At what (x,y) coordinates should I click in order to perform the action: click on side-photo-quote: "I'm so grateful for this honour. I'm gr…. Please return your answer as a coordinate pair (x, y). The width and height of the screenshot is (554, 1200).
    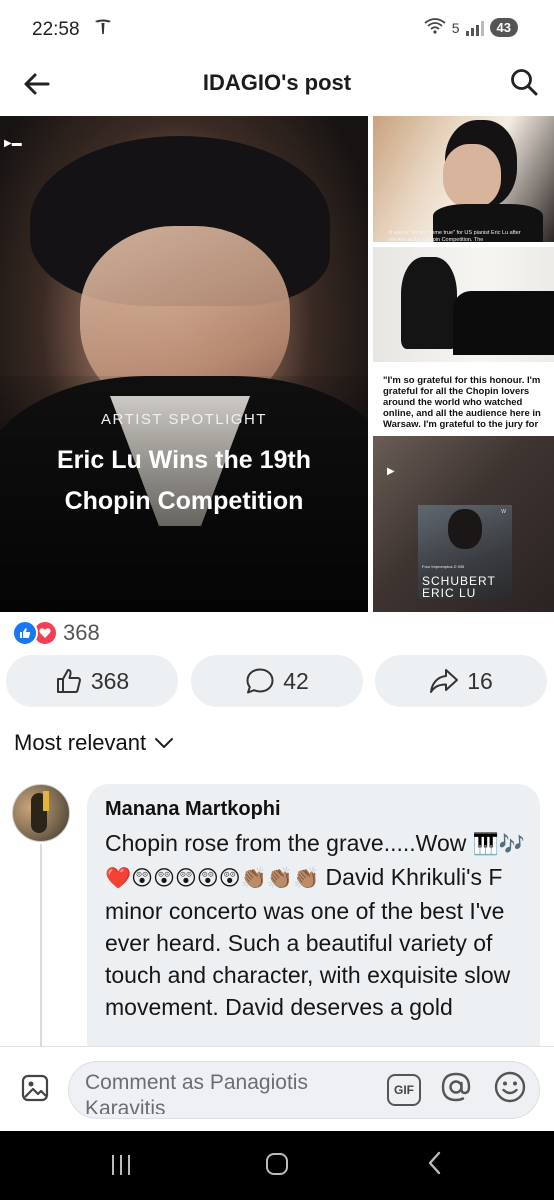
    Looking at the image, I should click on (463, 400).